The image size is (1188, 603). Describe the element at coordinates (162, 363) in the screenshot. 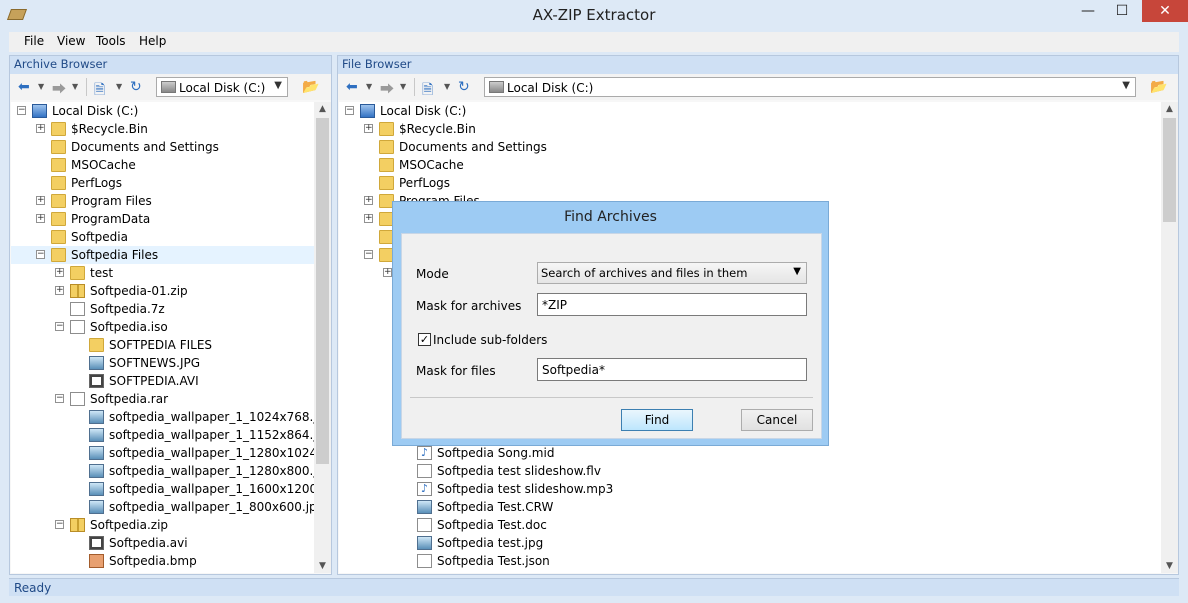

I see `tree-item: SOFTNEWS.JPG` at that location.